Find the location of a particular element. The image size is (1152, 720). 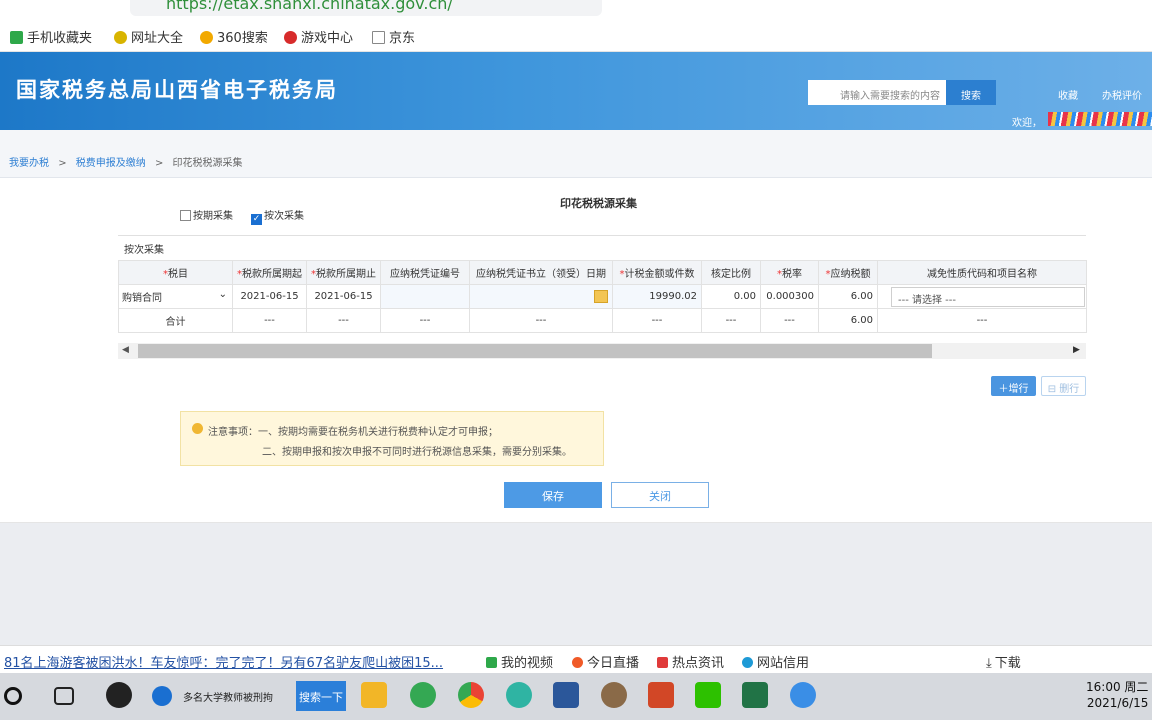

checkbox-unchecked-icon is located at coordinates (185, 215).